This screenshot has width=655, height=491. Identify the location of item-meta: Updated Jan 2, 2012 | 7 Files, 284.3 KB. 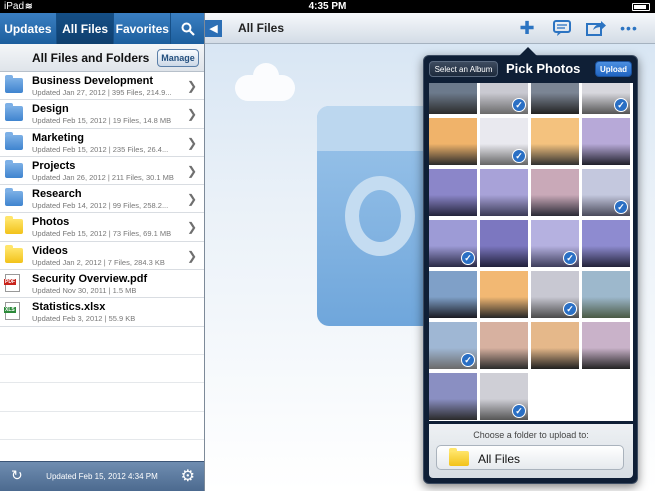
(98, 262).